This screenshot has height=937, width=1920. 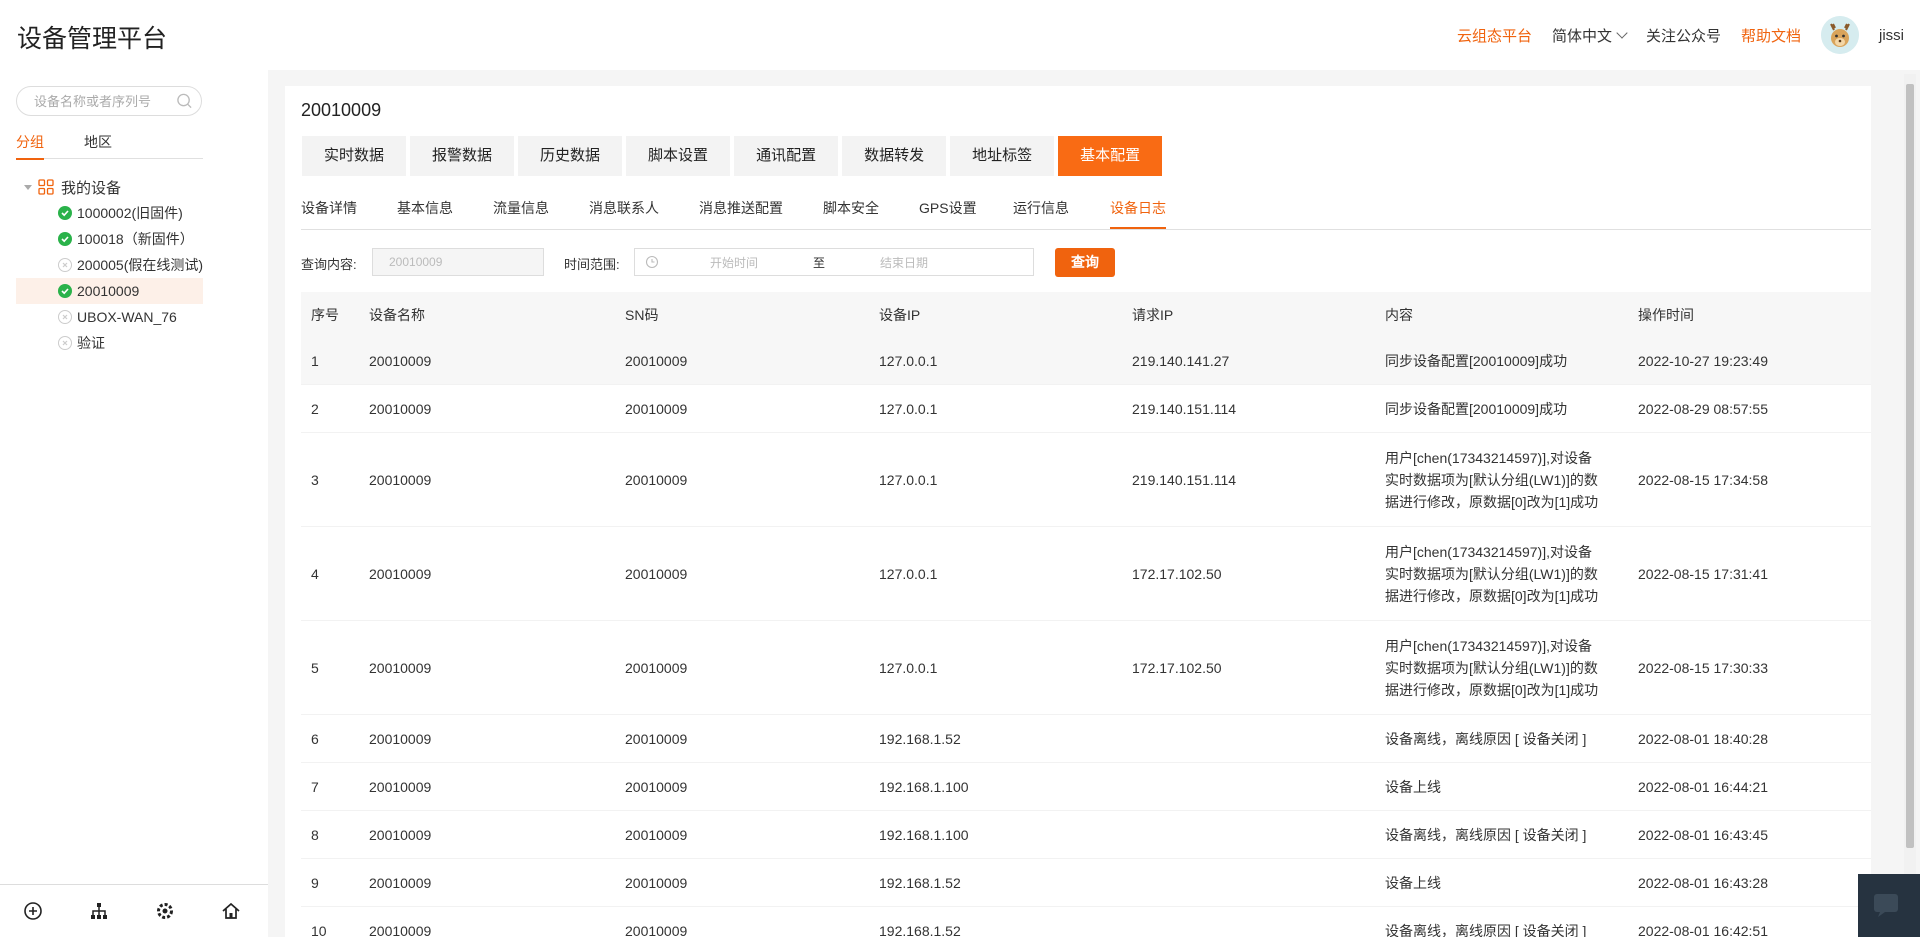 I want to click on cell-operation-time: 2022-08-01 16:44:21, so click(x=1703, y=786).